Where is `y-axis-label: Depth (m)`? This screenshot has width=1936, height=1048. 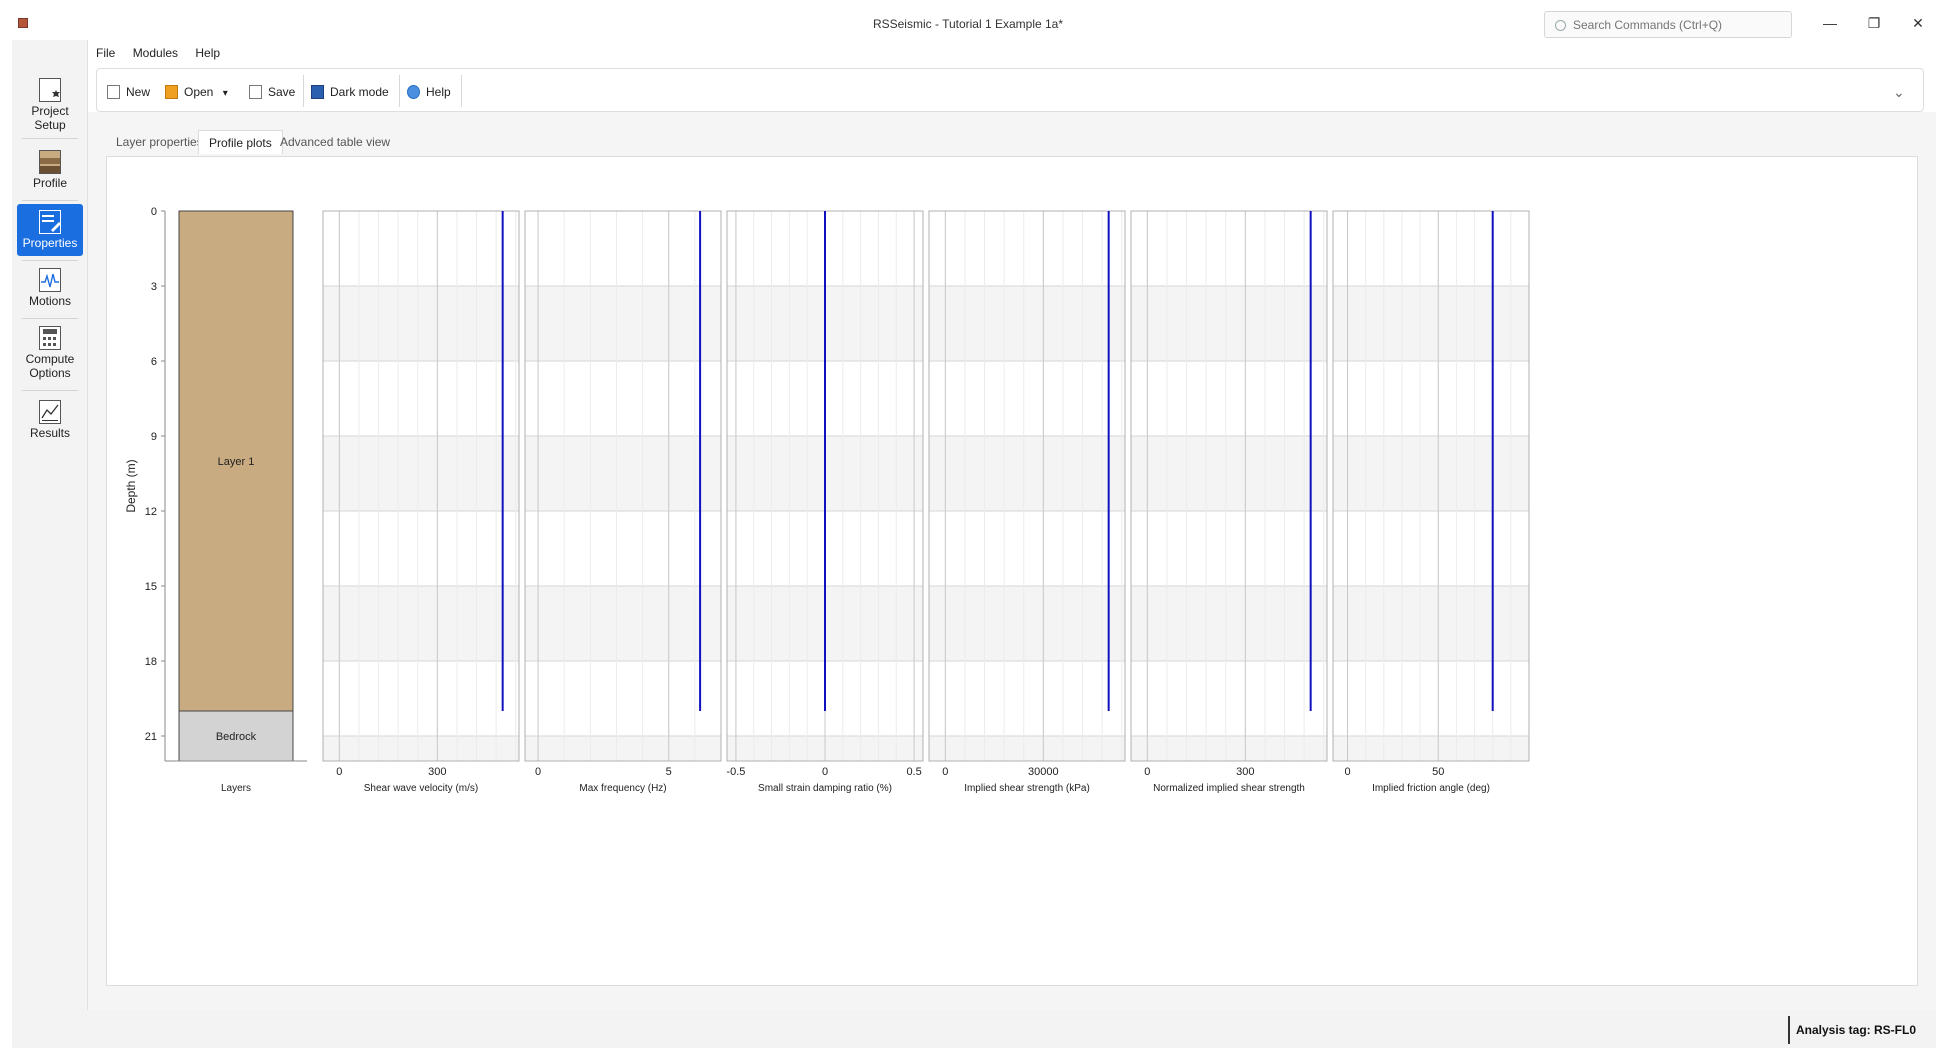
y-axis-label: Depth (m) is located at coordinates (131, 485).